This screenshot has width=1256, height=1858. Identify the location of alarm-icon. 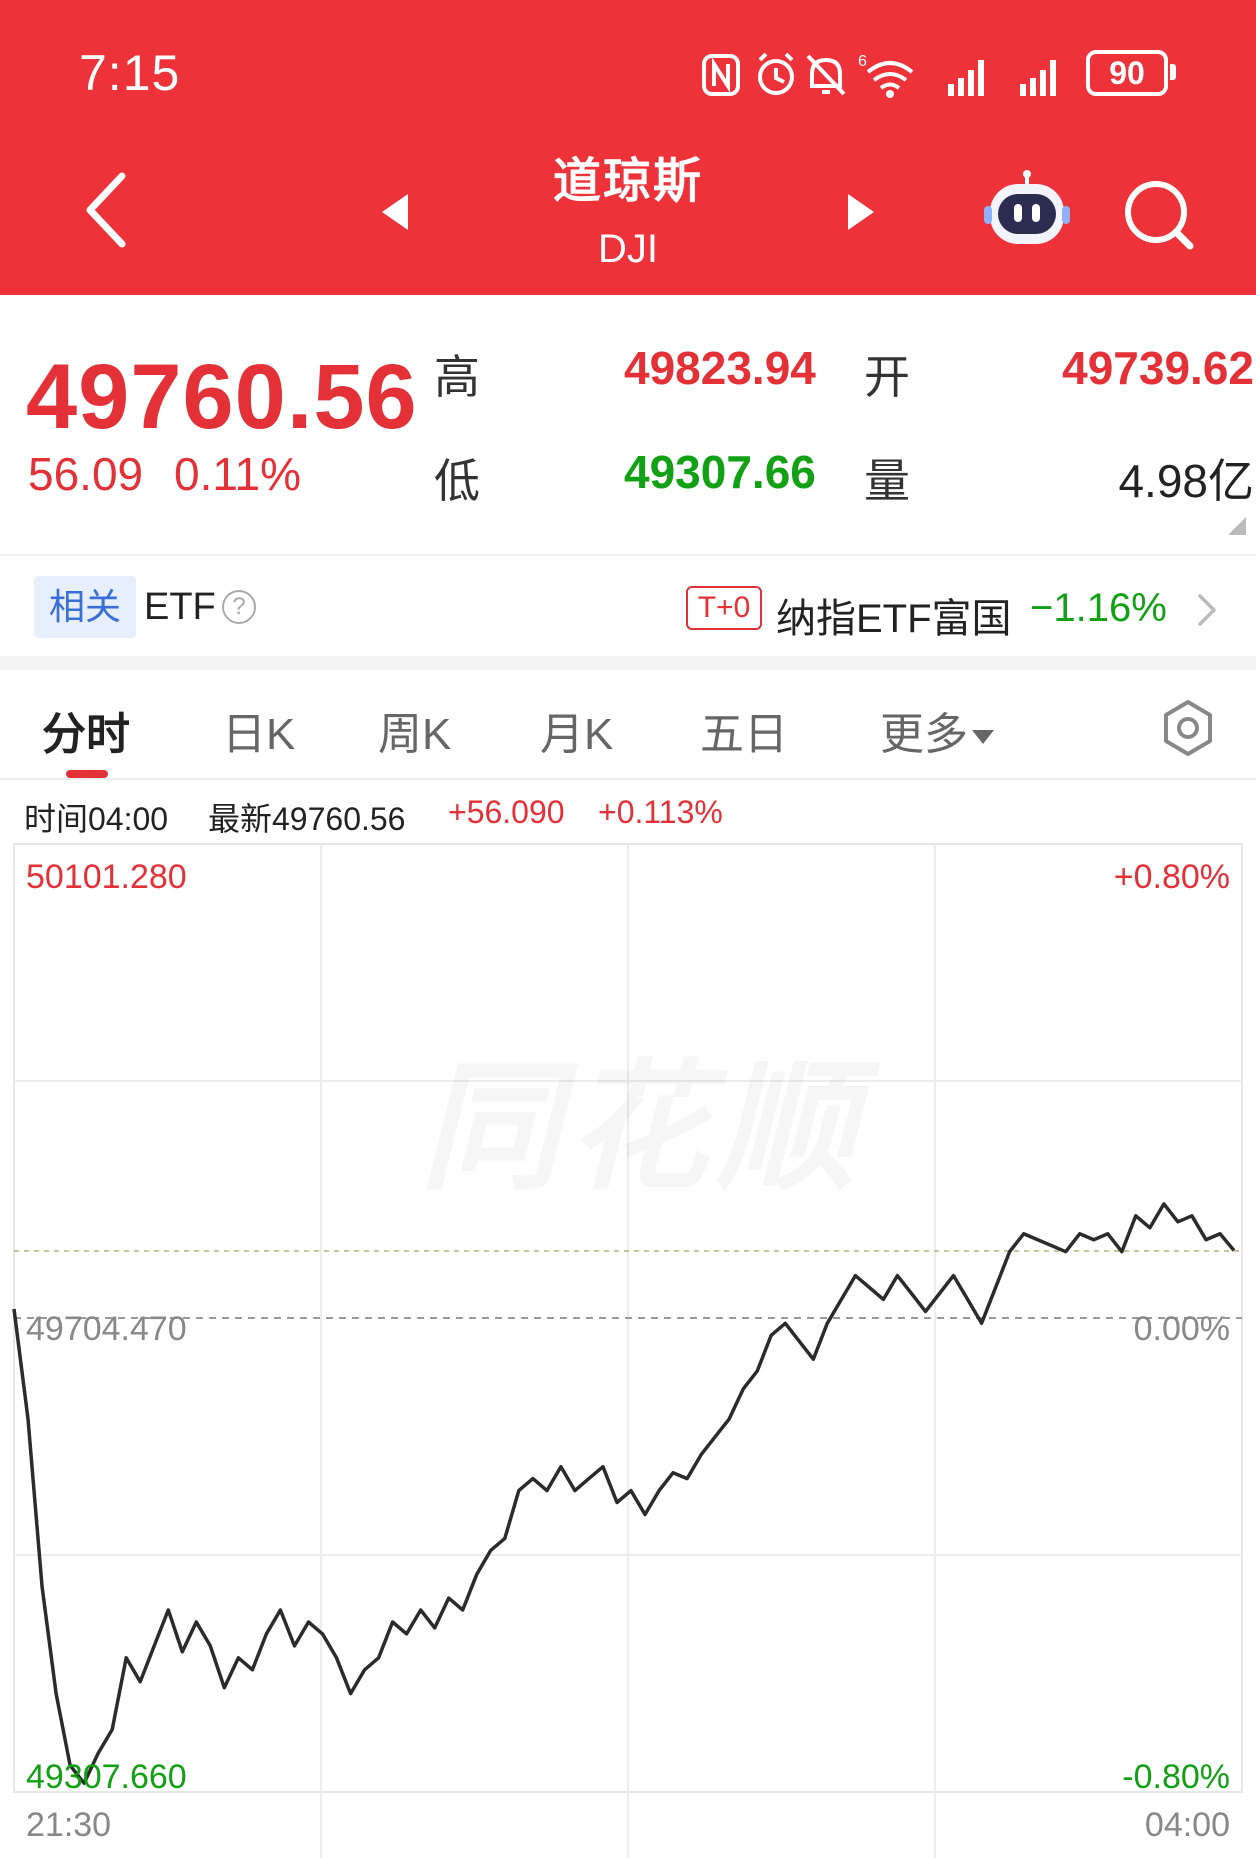
(776, 73).